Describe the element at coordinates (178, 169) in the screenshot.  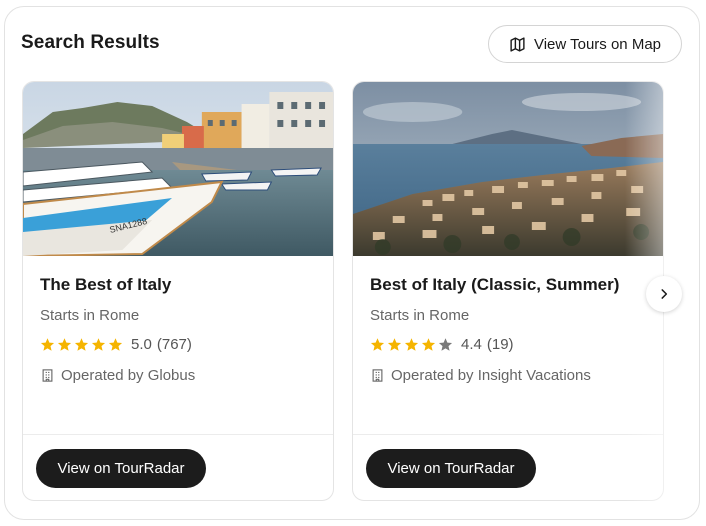
I see `harbor-boats-photo: SNA1288` at that location.